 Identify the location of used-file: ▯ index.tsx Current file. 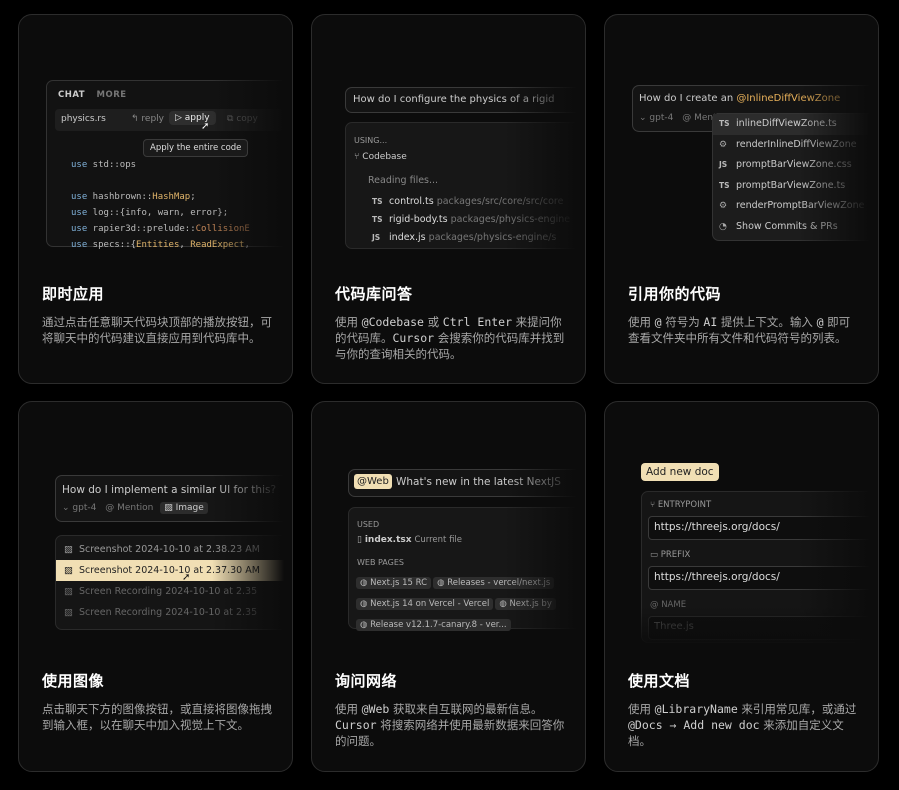
(409, 540).